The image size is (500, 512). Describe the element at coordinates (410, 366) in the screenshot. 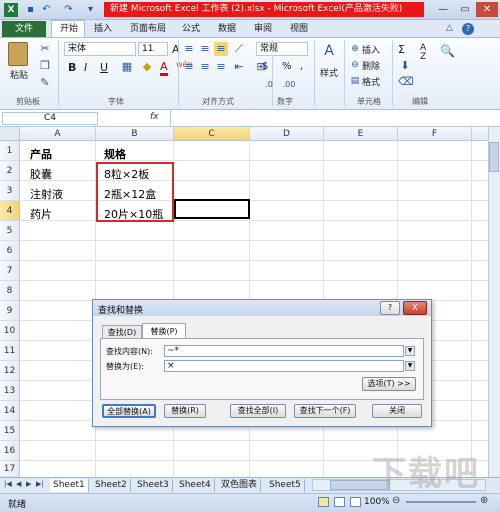

I see `replace-with-dropdown: ▼` at that location.